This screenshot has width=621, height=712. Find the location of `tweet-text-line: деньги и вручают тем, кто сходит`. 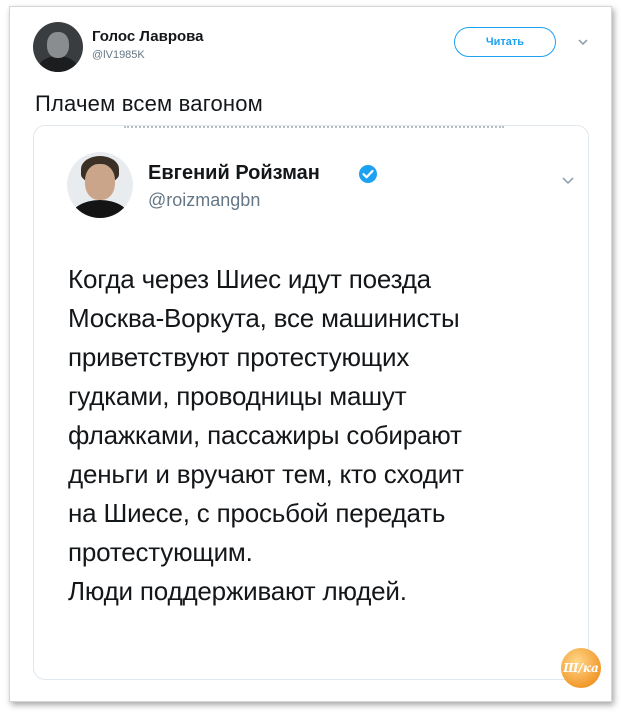

tweet-text-line: деньги и вручают тем, кто сходит is located at coordinates (266, 474).